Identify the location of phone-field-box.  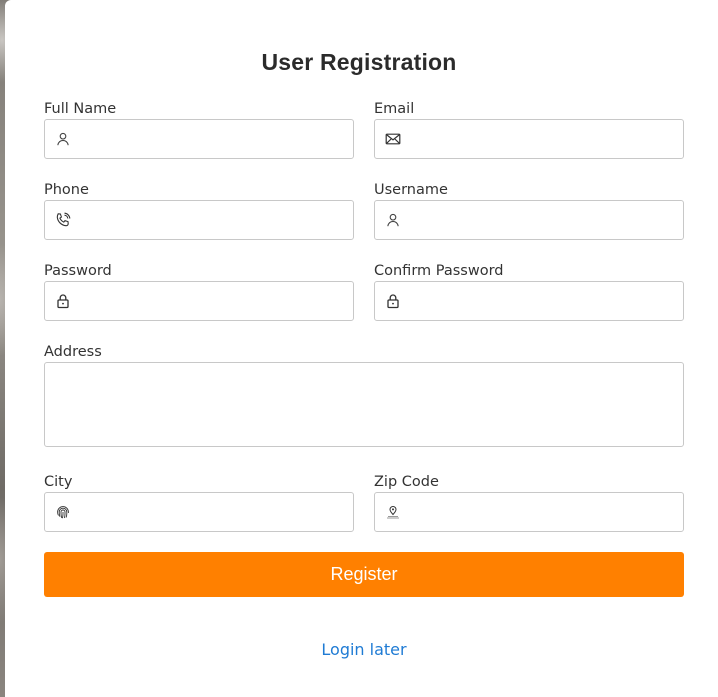
(199, 220).